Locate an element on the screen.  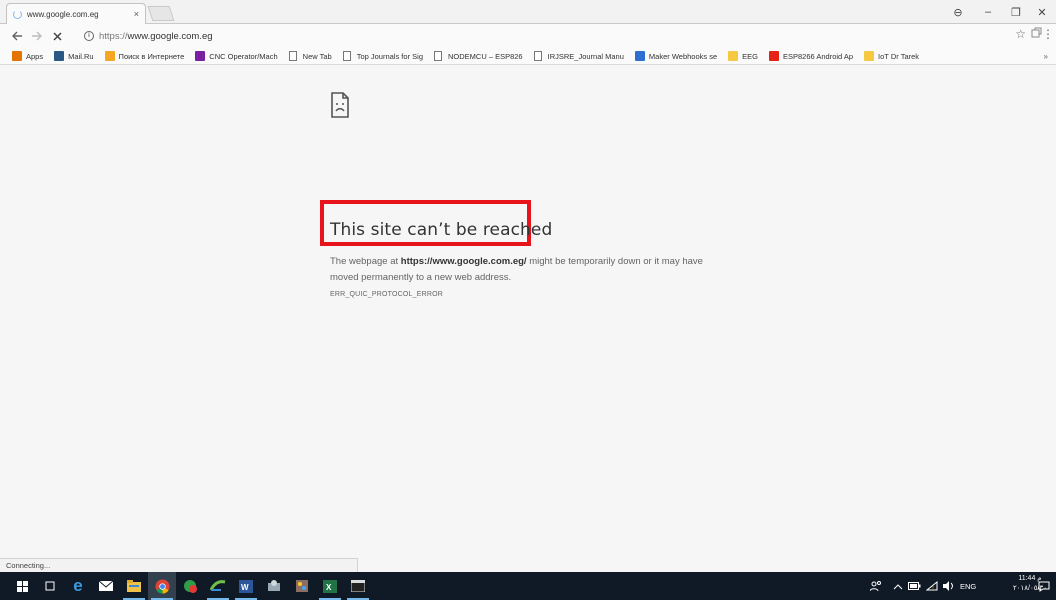
taskbar-excel: X is located at coordinates (330, 586).